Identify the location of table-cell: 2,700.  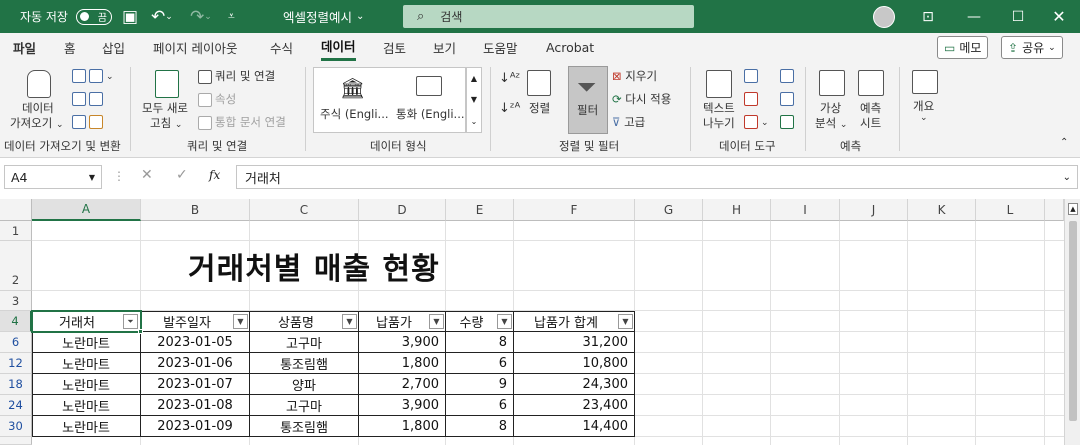
(402, 384).